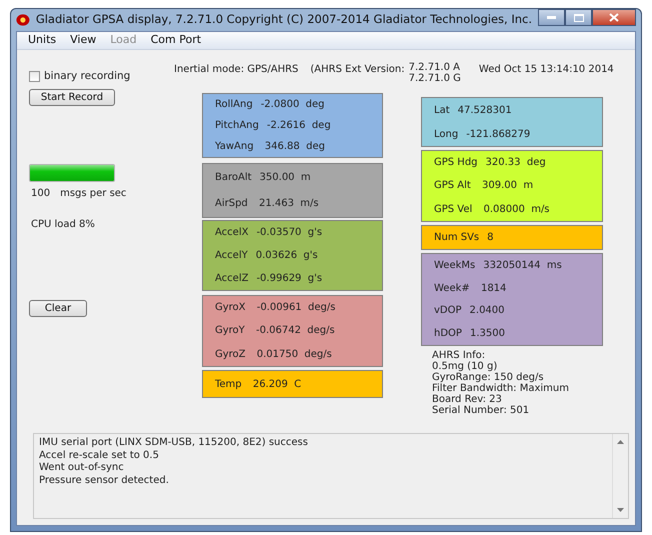 Image resolution: width=652 pixels, height=535 pixels. I want to click on readout-value: 1.3500, so click(487, 334).